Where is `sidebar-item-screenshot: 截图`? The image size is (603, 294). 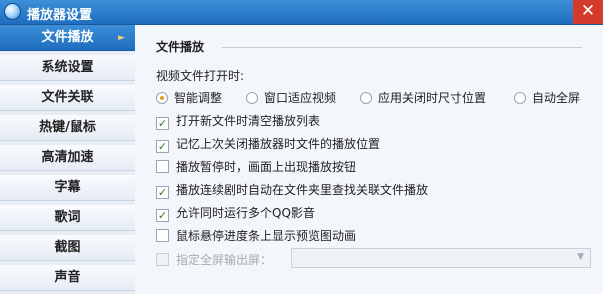
sidebar-item-screenshot: 截图 is located at coordinates (67, 248).